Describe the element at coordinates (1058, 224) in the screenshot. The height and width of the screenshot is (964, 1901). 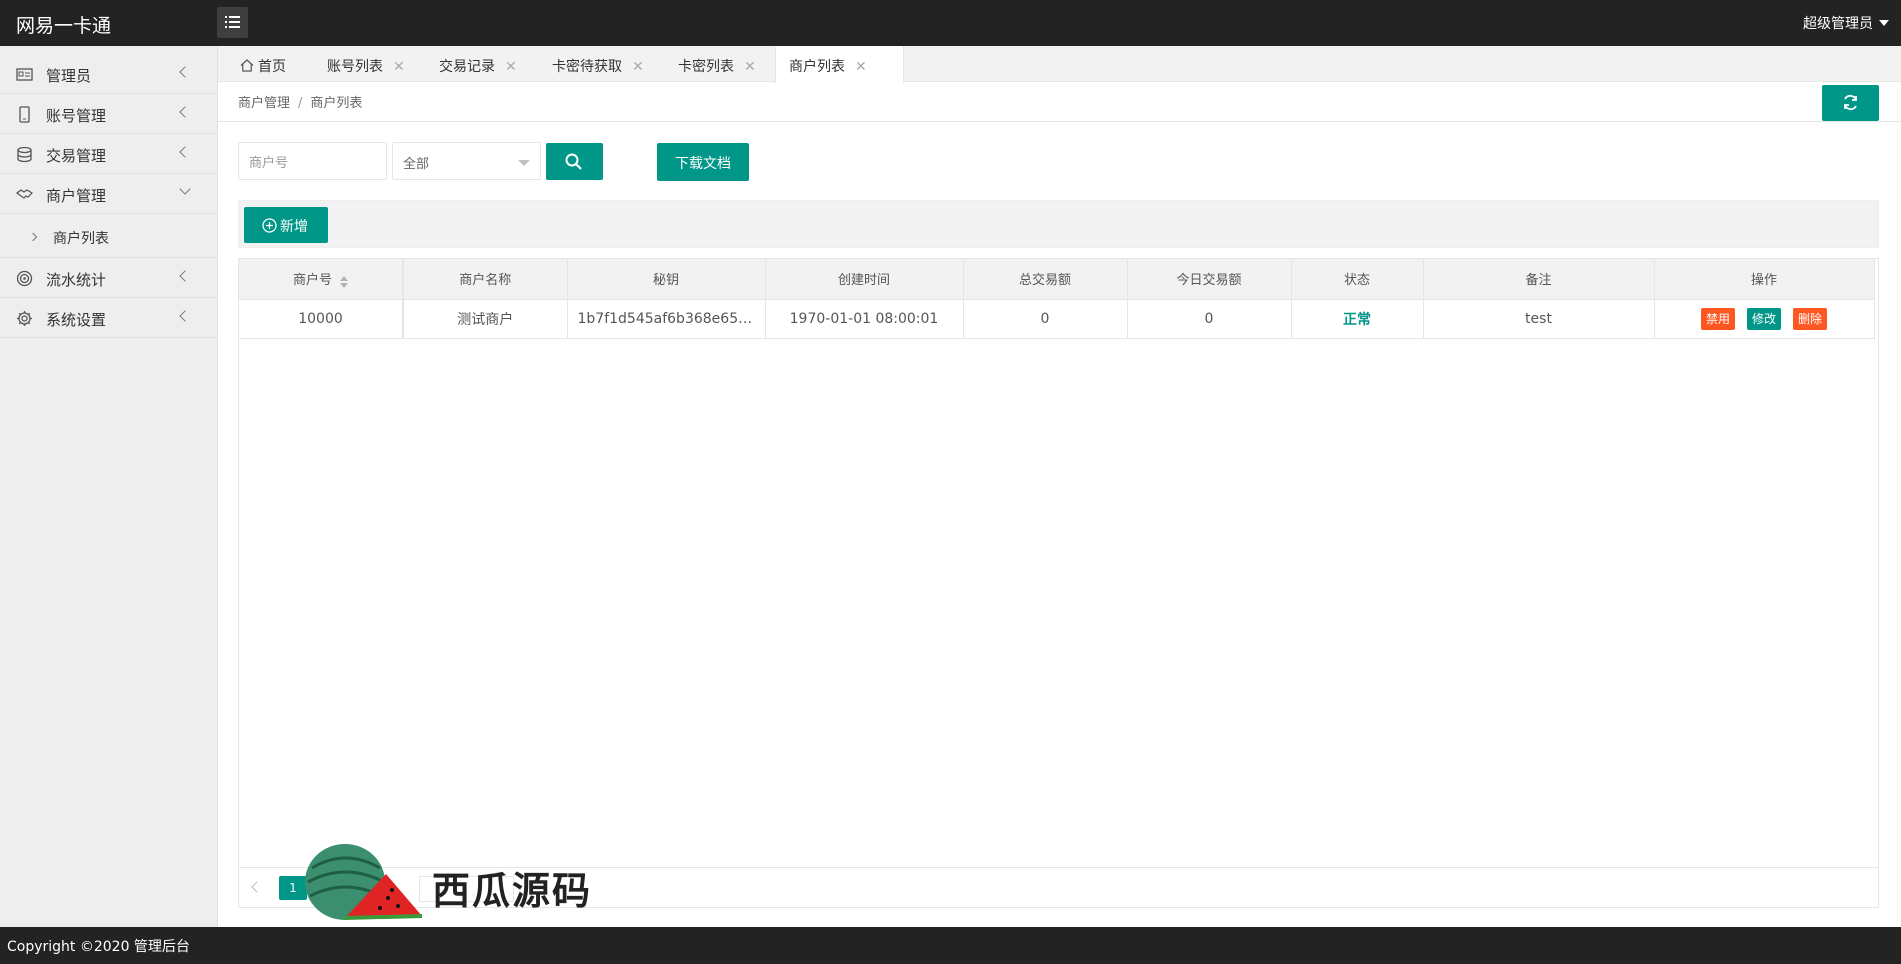
I see `table-toolbar: 新增` at that location.